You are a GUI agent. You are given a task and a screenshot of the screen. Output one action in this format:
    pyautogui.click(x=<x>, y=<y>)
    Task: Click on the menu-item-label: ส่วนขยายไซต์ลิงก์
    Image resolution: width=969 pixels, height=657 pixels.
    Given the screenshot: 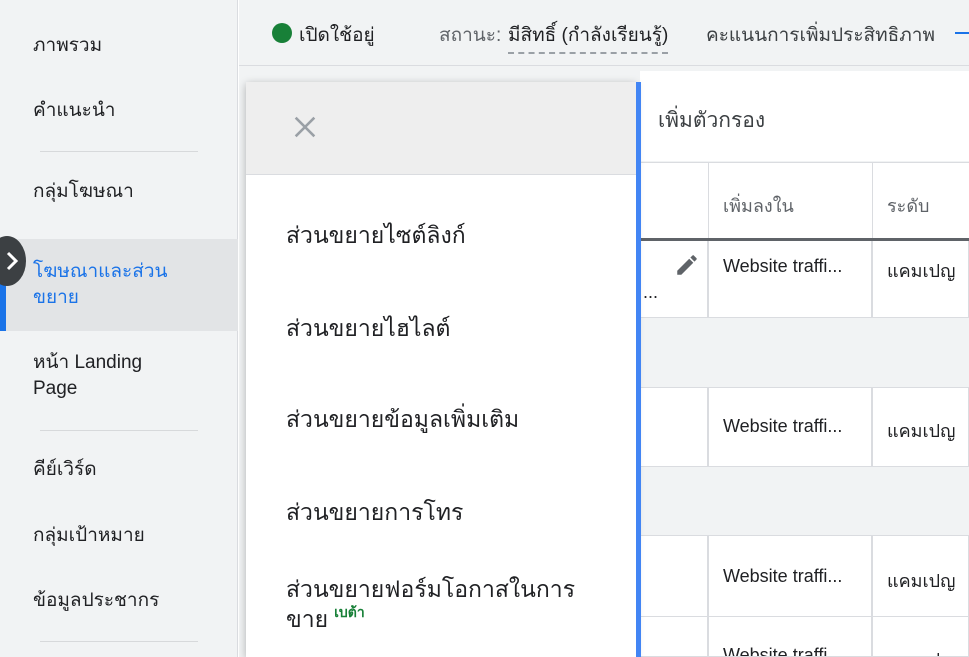 What is the action you would take?
    pyautogui.click(x=376, y=235)
    